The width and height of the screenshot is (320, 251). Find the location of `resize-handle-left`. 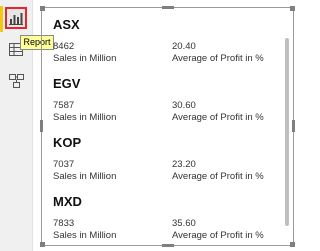

resize-handle-left is located at coordinates (41, 126).